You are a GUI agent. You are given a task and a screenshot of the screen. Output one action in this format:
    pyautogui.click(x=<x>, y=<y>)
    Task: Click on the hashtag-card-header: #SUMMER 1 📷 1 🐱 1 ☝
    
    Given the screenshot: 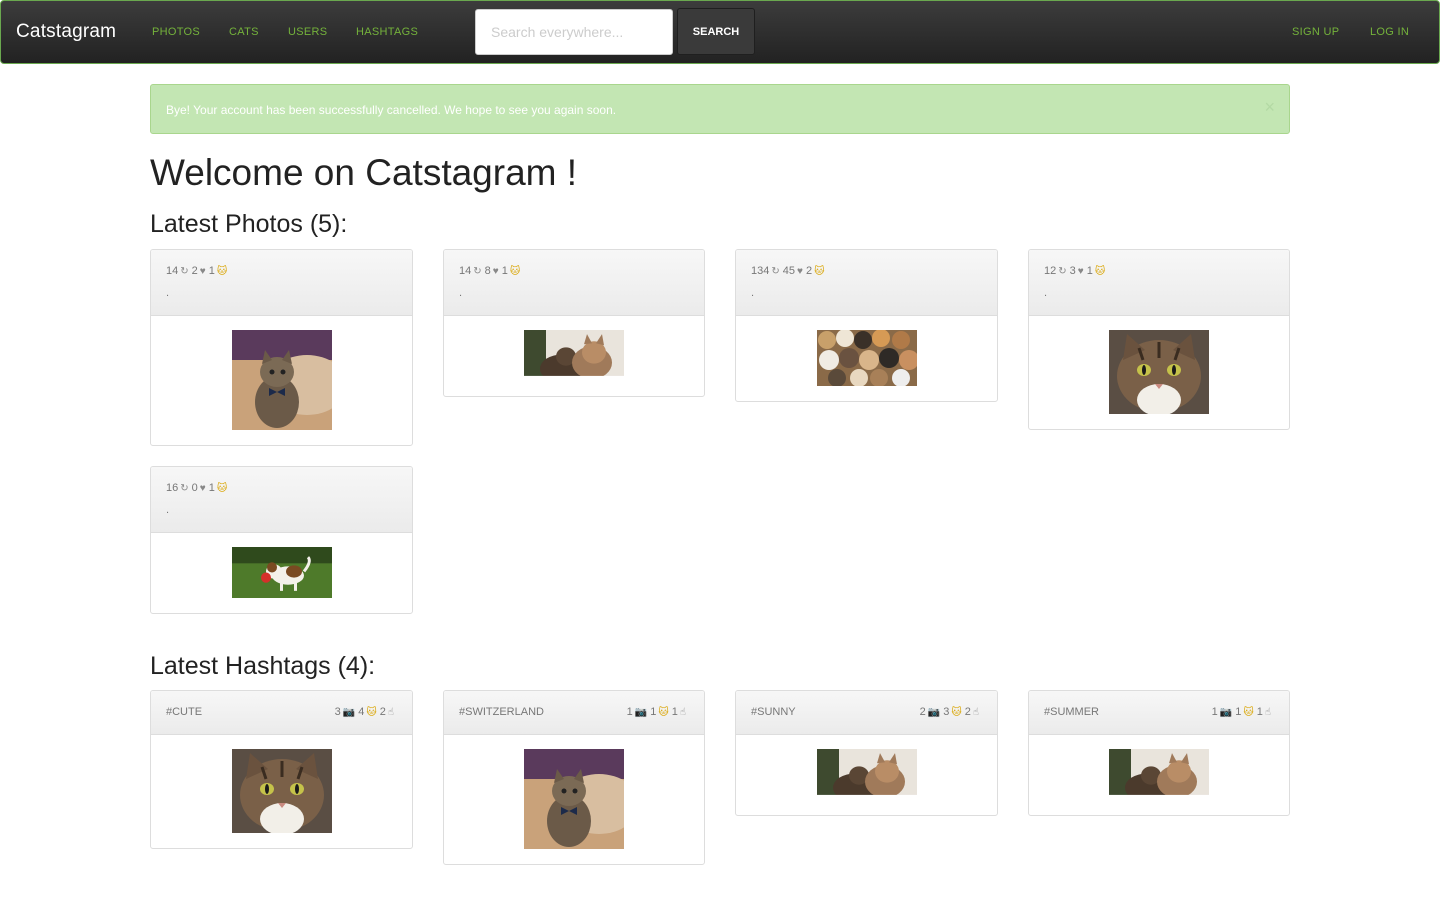 What is the action you would take?
    pyautogui.click(x=1159, y=713)
    